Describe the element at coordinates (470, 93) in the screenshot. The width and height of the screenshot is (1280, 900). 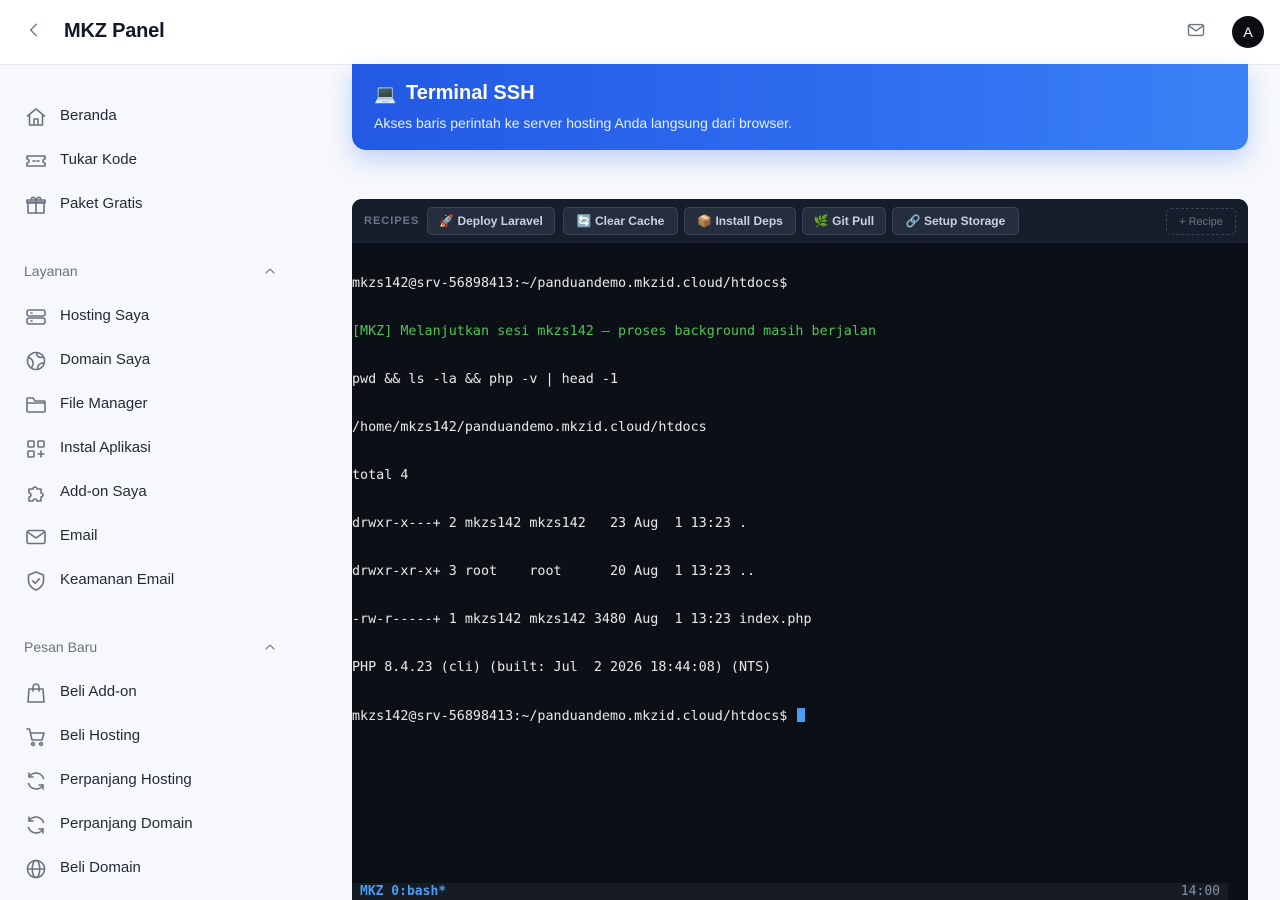
I see `page-title: Terminal SSH` at that location.